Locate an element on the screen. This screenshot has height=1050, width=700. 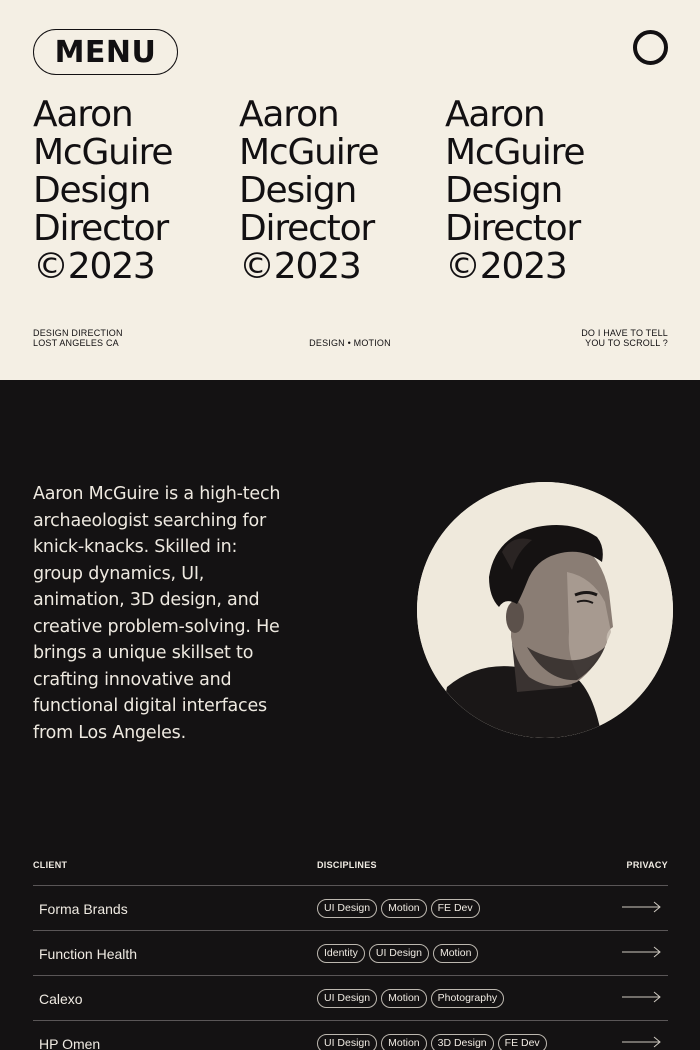
menu-button: MENU is located at coordinates (105, 52).